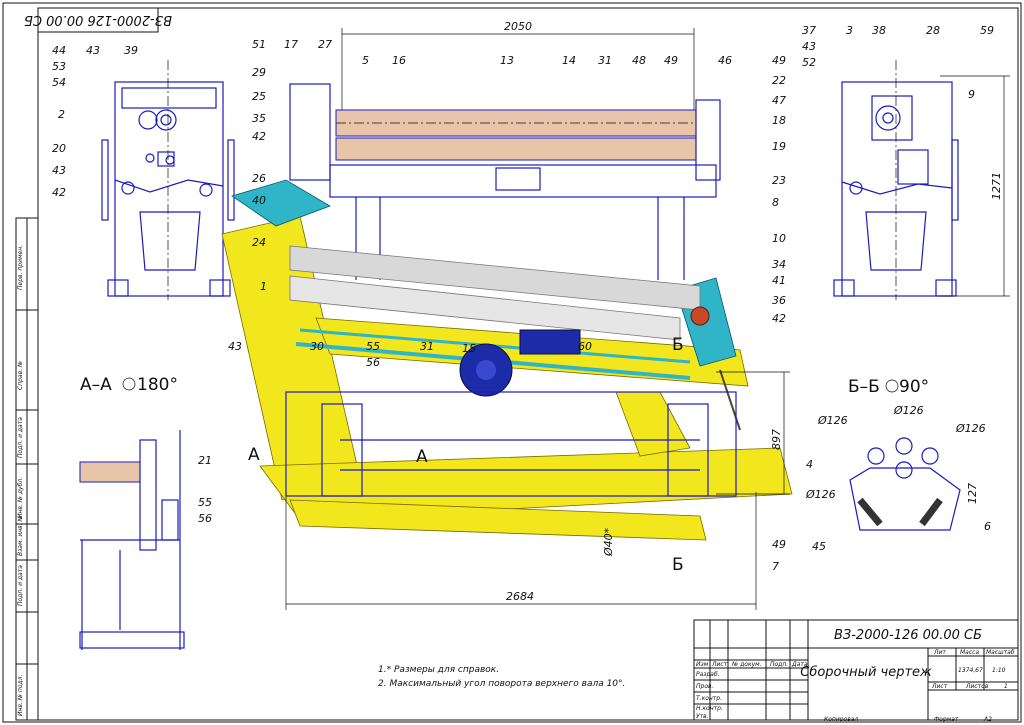 The height and width of the screenshot is (725, 1024). What do you see at coordinates (1006, 686) in the screenshot?
I see `stamp-sheets-value: 1` at bounding box center [1006, 686].